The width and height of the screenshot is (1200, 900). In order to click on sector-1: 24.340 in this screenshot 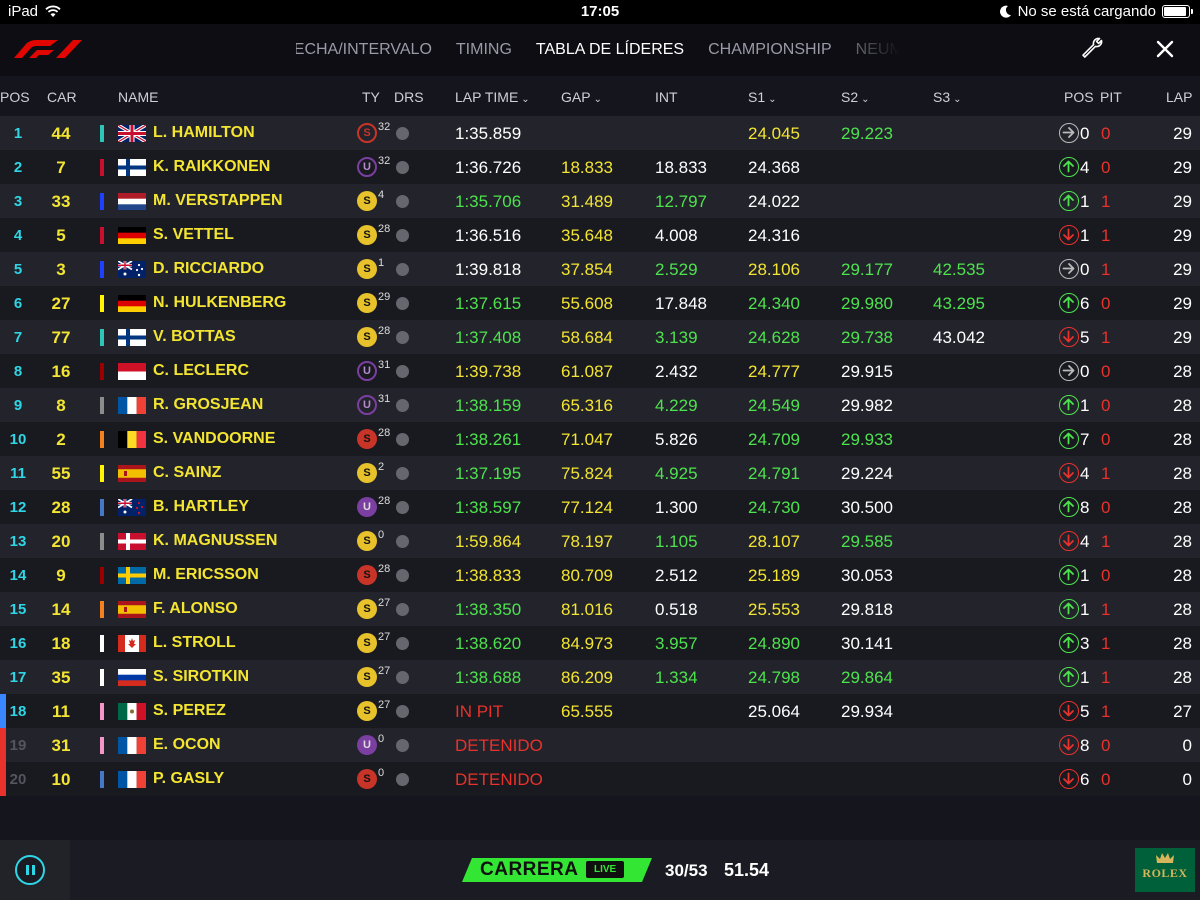, I will do `click(774, 303)`.